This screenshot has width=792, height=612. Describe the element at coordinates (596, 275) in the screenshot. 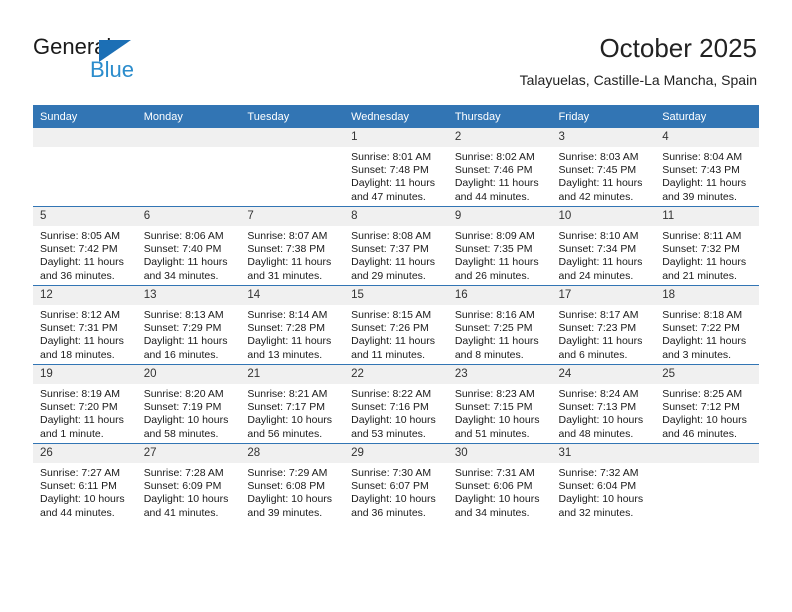

I see `daylight-text-line2: and 24 minutes.` at that location.